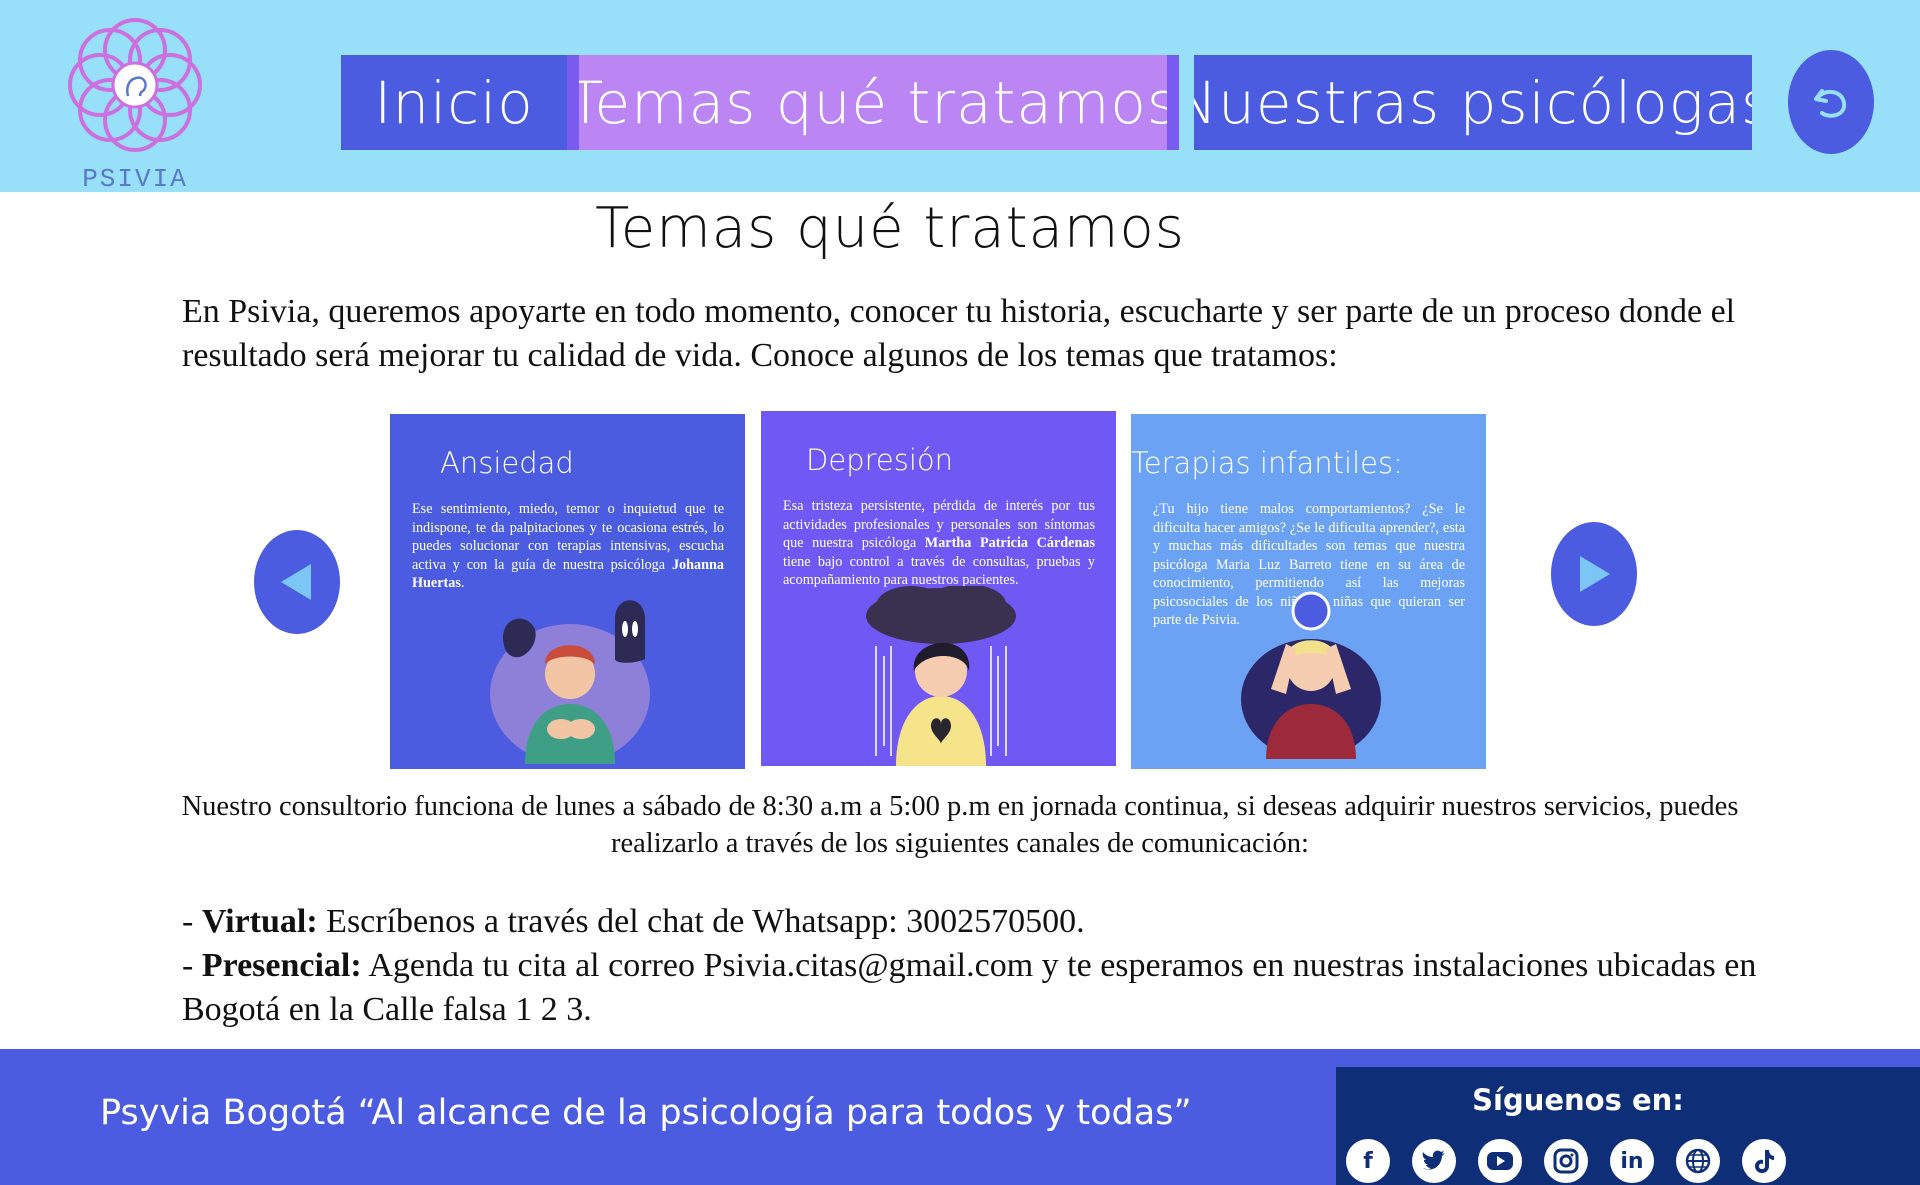 Image resolution: width=1920 pixels, height=1185 pixels. I want to click on youtube-icon, so click(1500, 1161).